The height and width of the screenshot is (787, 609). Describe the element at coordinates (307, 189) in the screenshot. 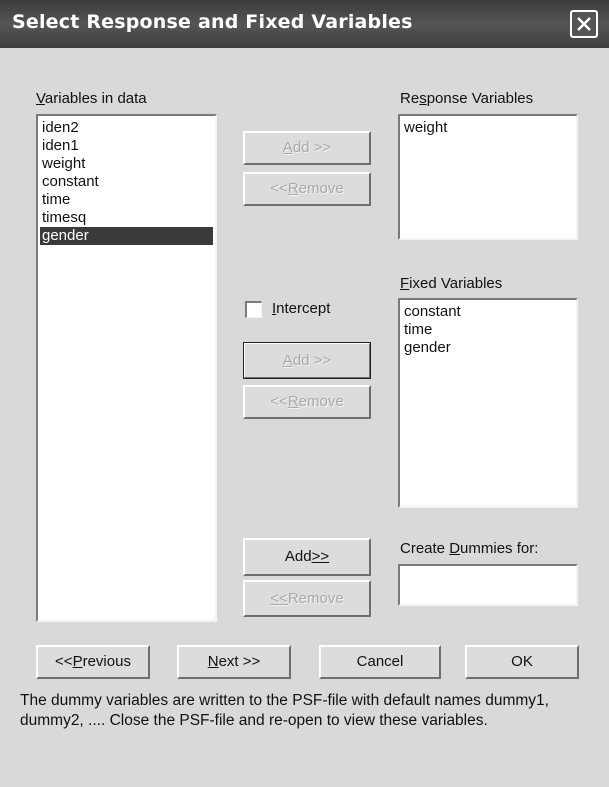

I see `response-remove-button: << Remove` at that location.